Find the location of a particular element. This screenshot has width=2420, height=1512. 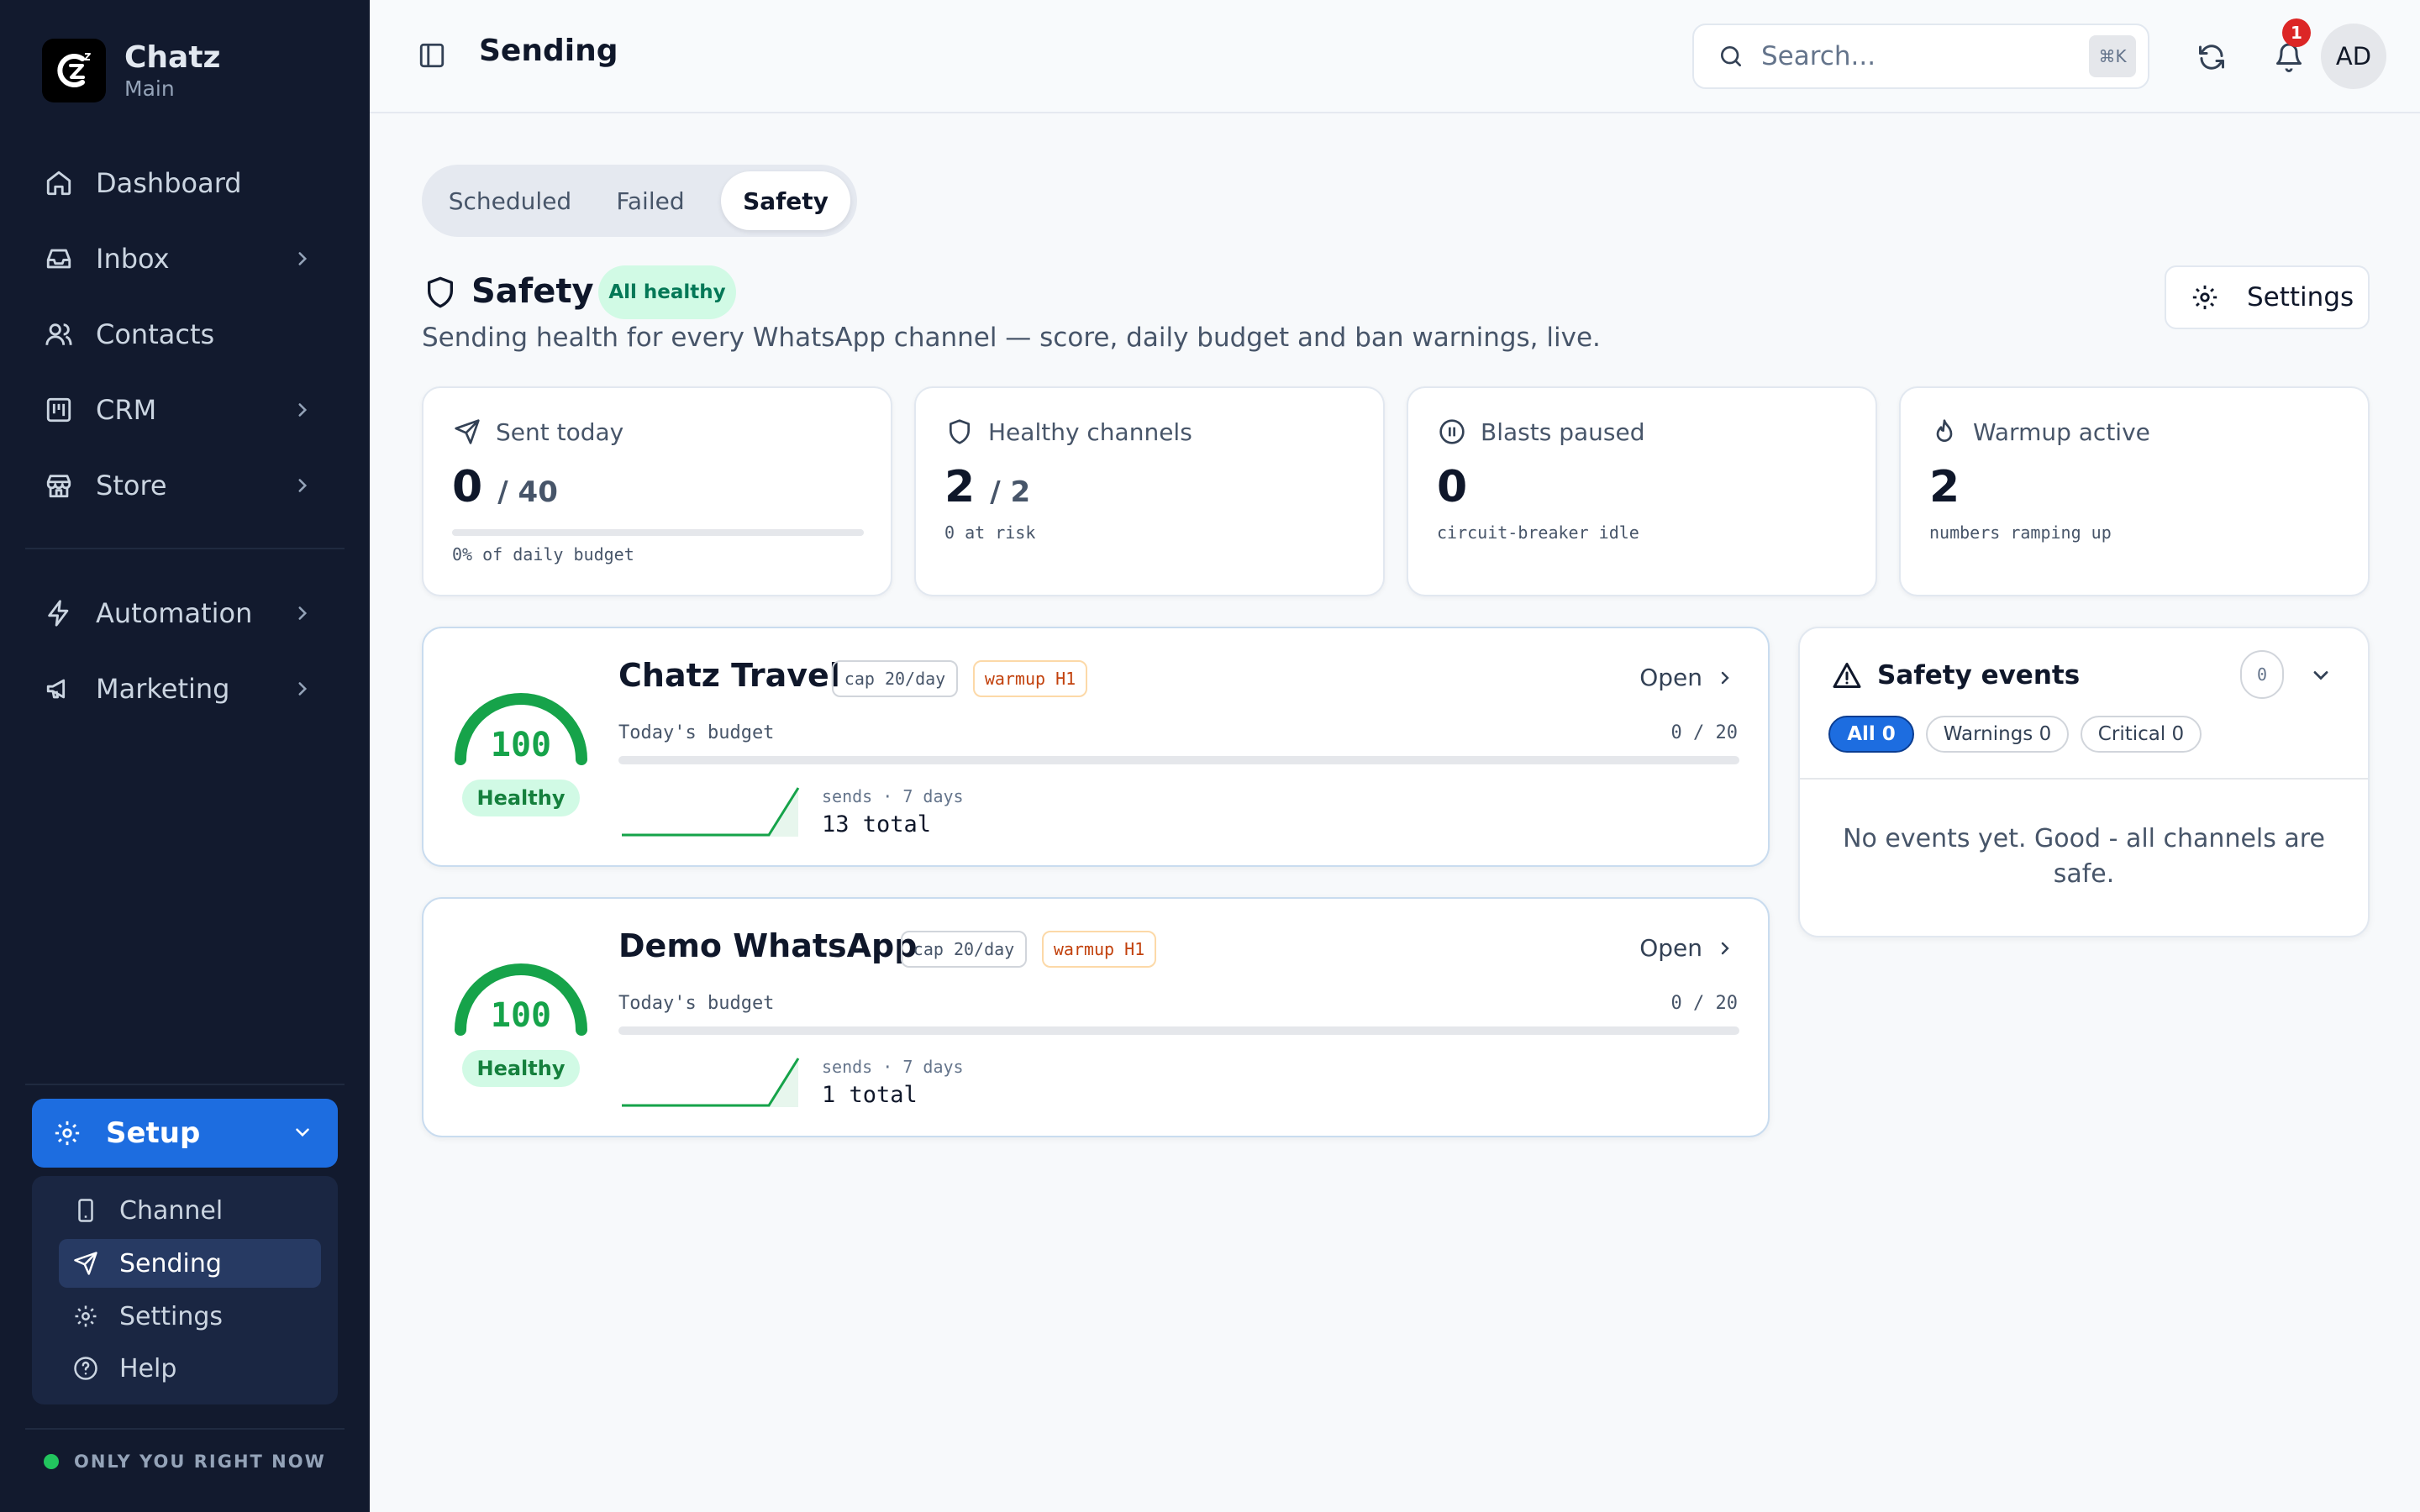

stat-denominator: / 40 is located at coordinates (527, 492).